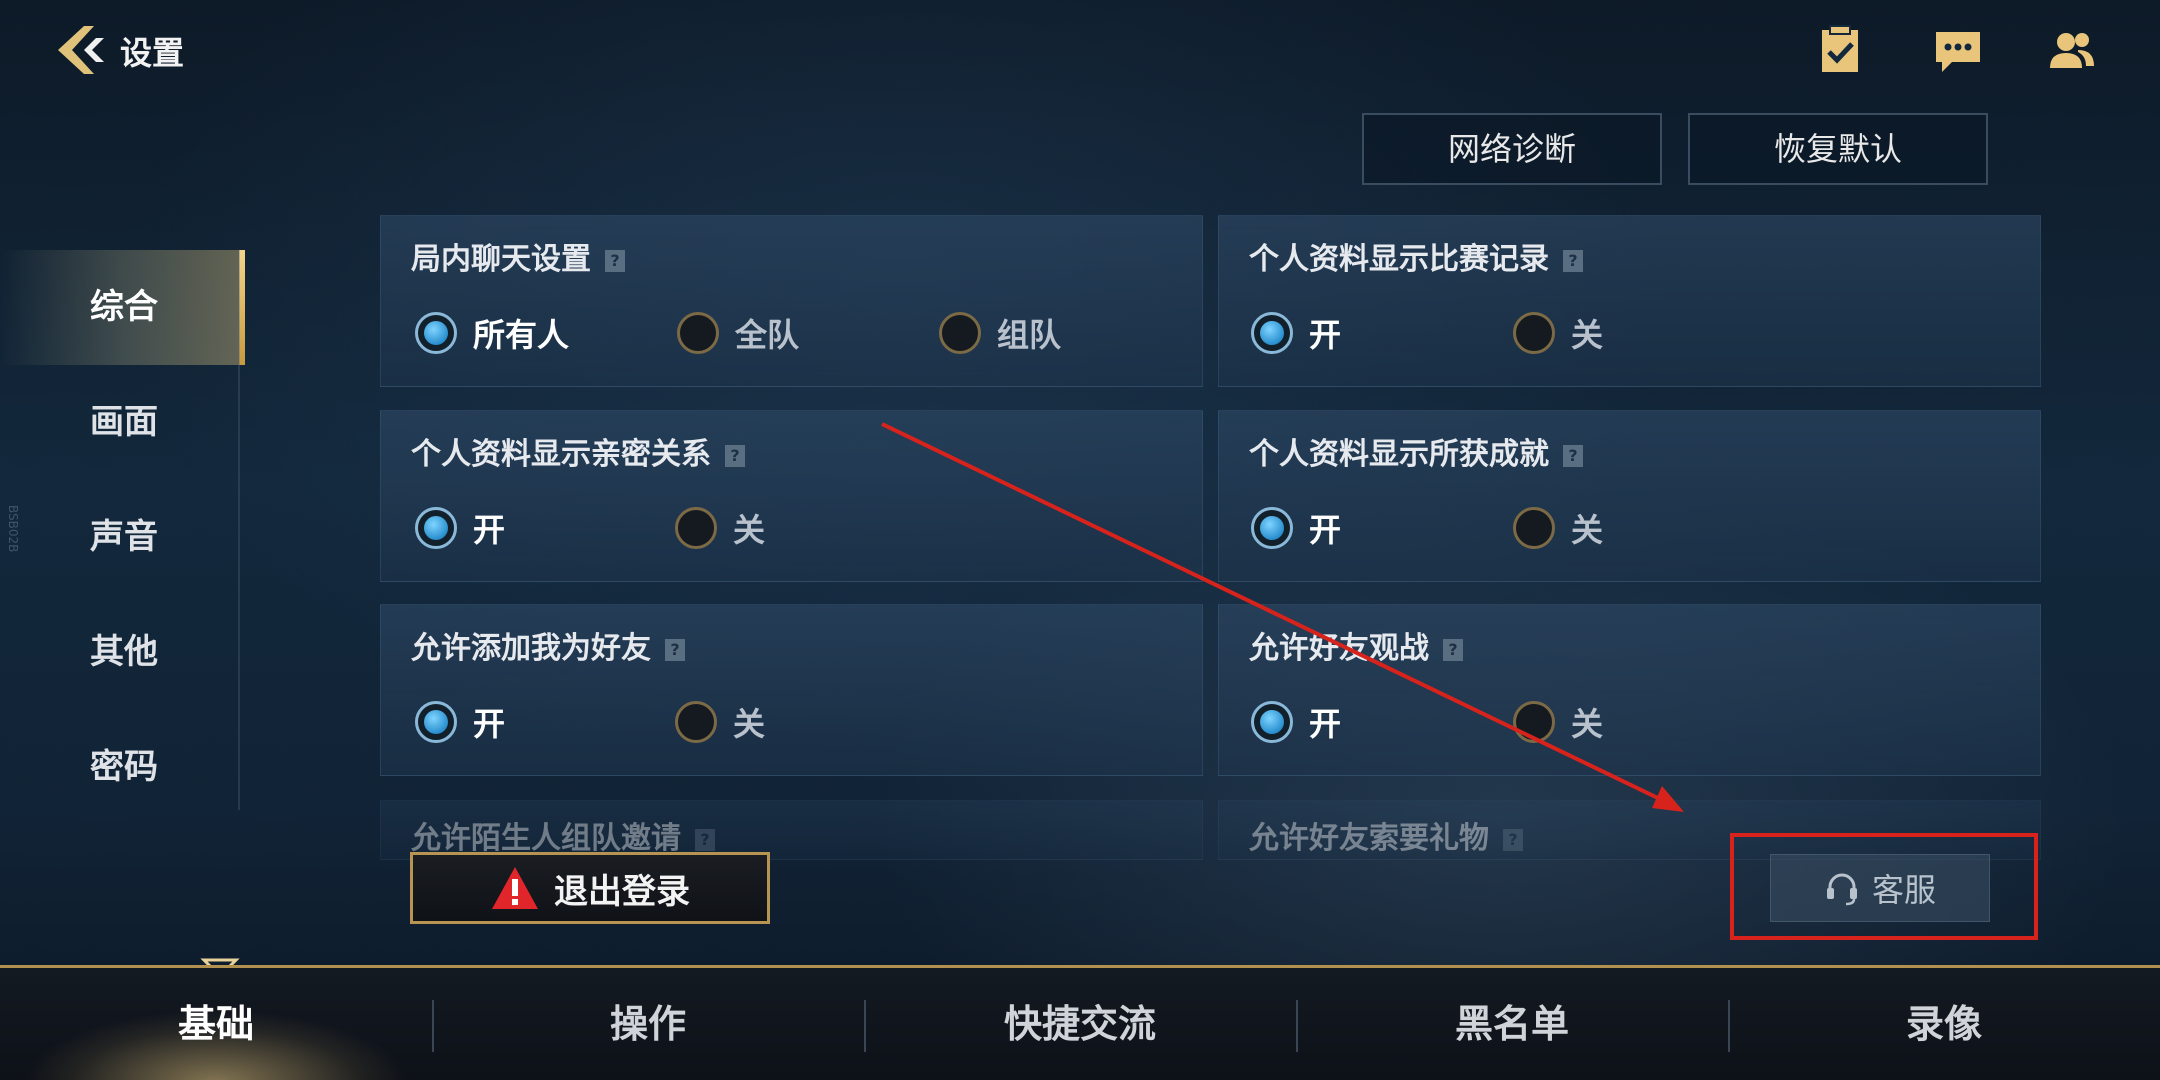 Image resolution: width=2160 pixels, height=1080 pixels. What do you see at coordinates (561, 454) in the screenshot?
I see `setting-title: 个人资料显示亲密关系` at bounding box center [561, 454].